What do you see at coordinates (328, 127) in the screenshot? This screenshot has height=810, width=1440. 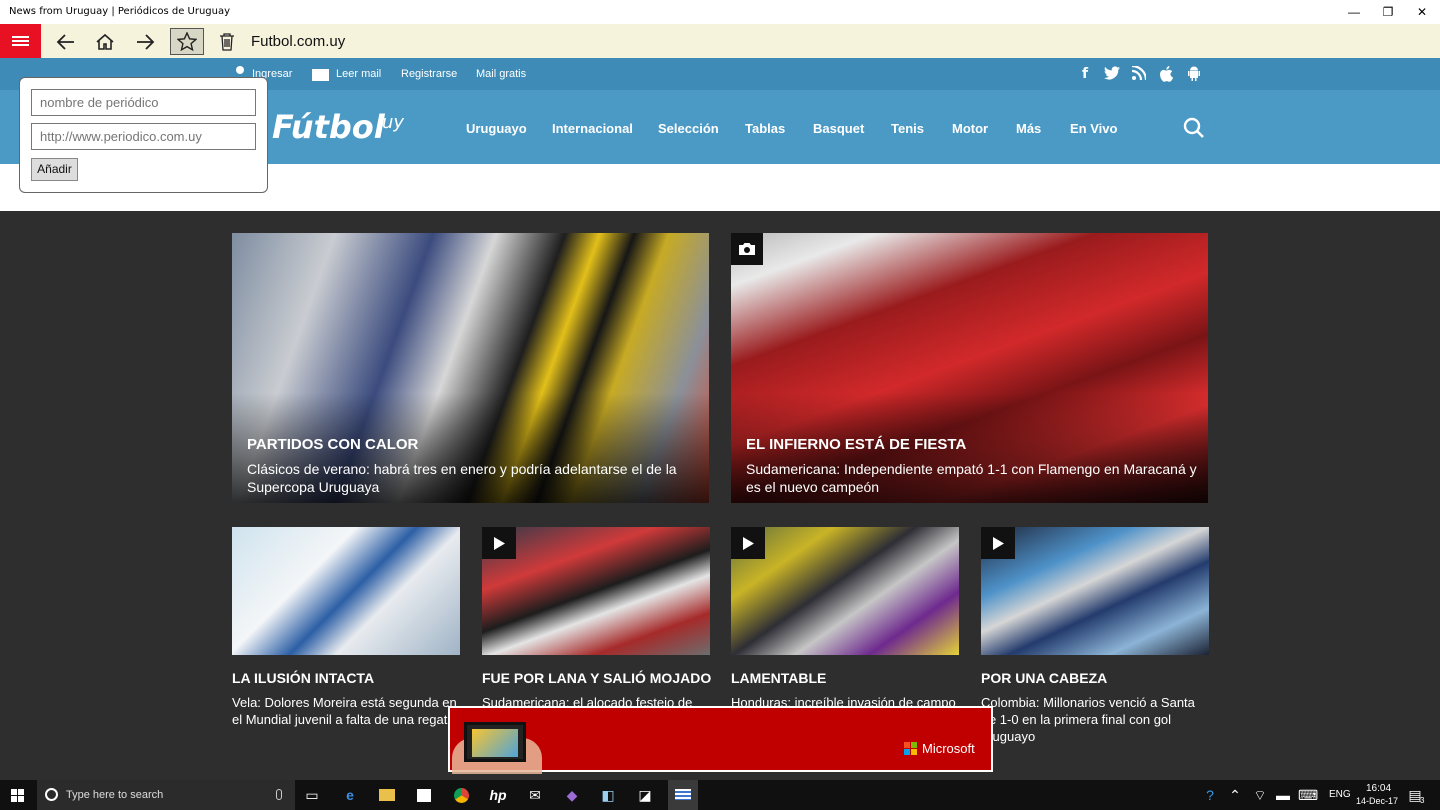 I see `site-logo: Fútbol` at bounding box center [328, 127].